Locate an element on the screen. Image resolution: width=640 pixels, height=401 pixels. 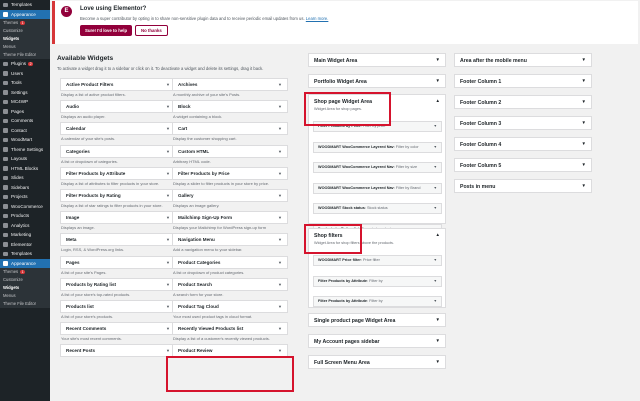
available-widget: Active Product Filters ▼ is located at coordinates (118, 84).